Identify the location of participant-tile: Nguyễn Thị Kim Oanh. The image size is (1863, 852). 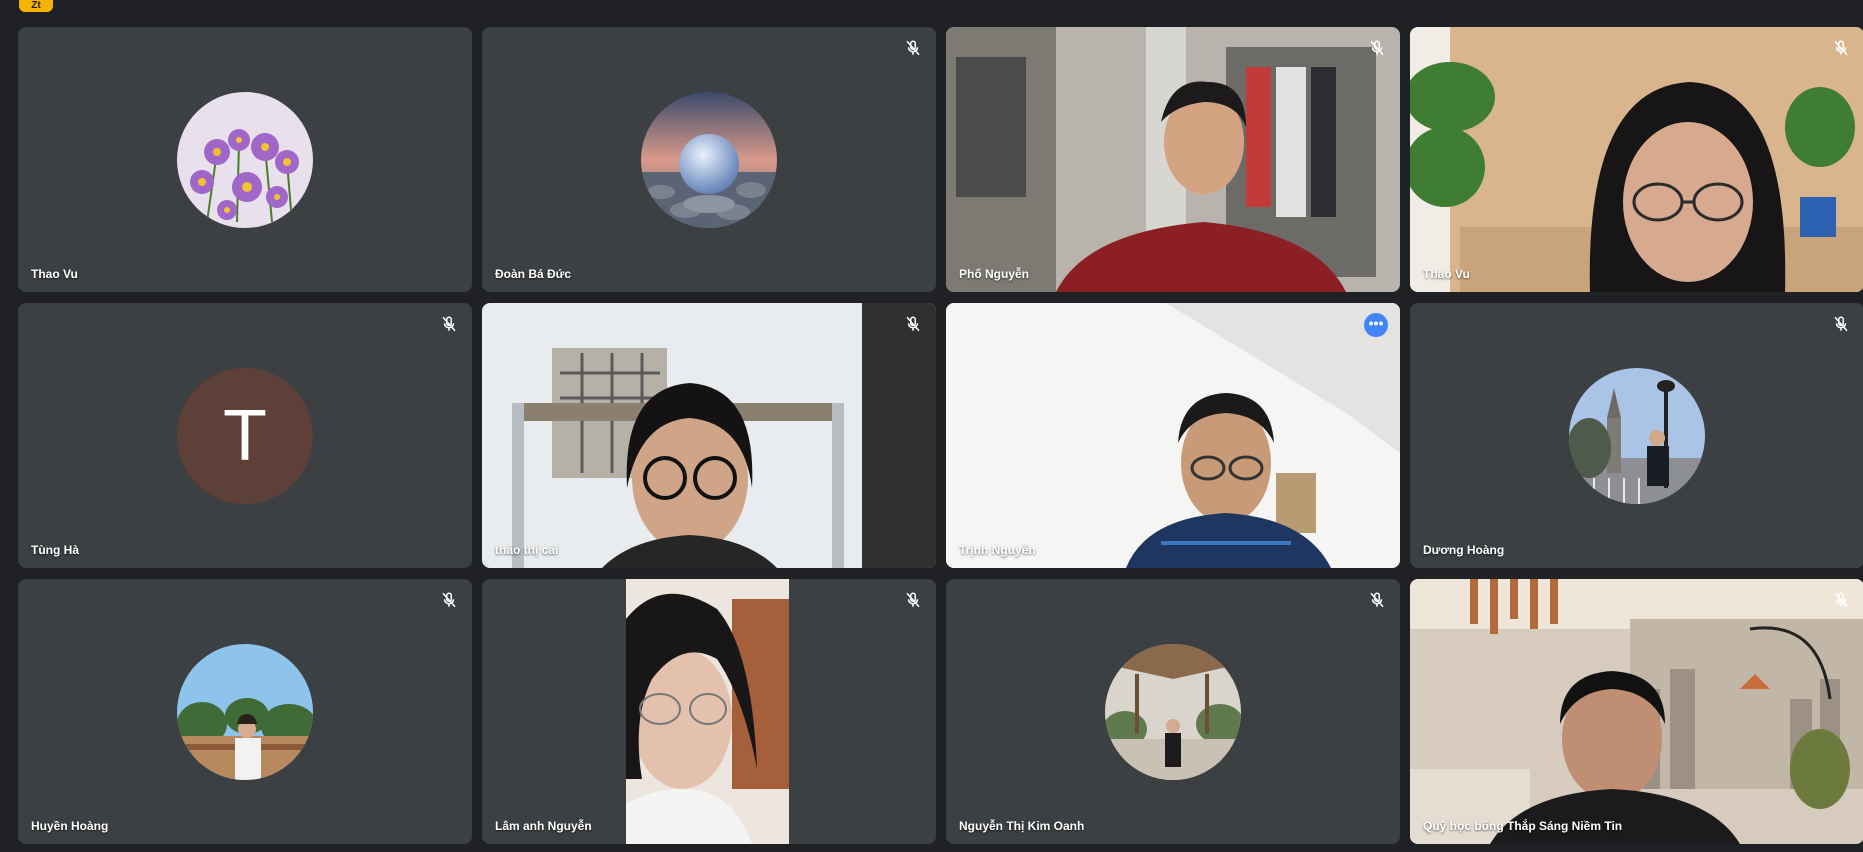
(1173, 711).